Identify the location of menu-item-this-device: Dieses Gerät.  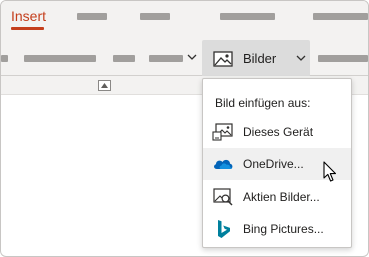
(277, 132).